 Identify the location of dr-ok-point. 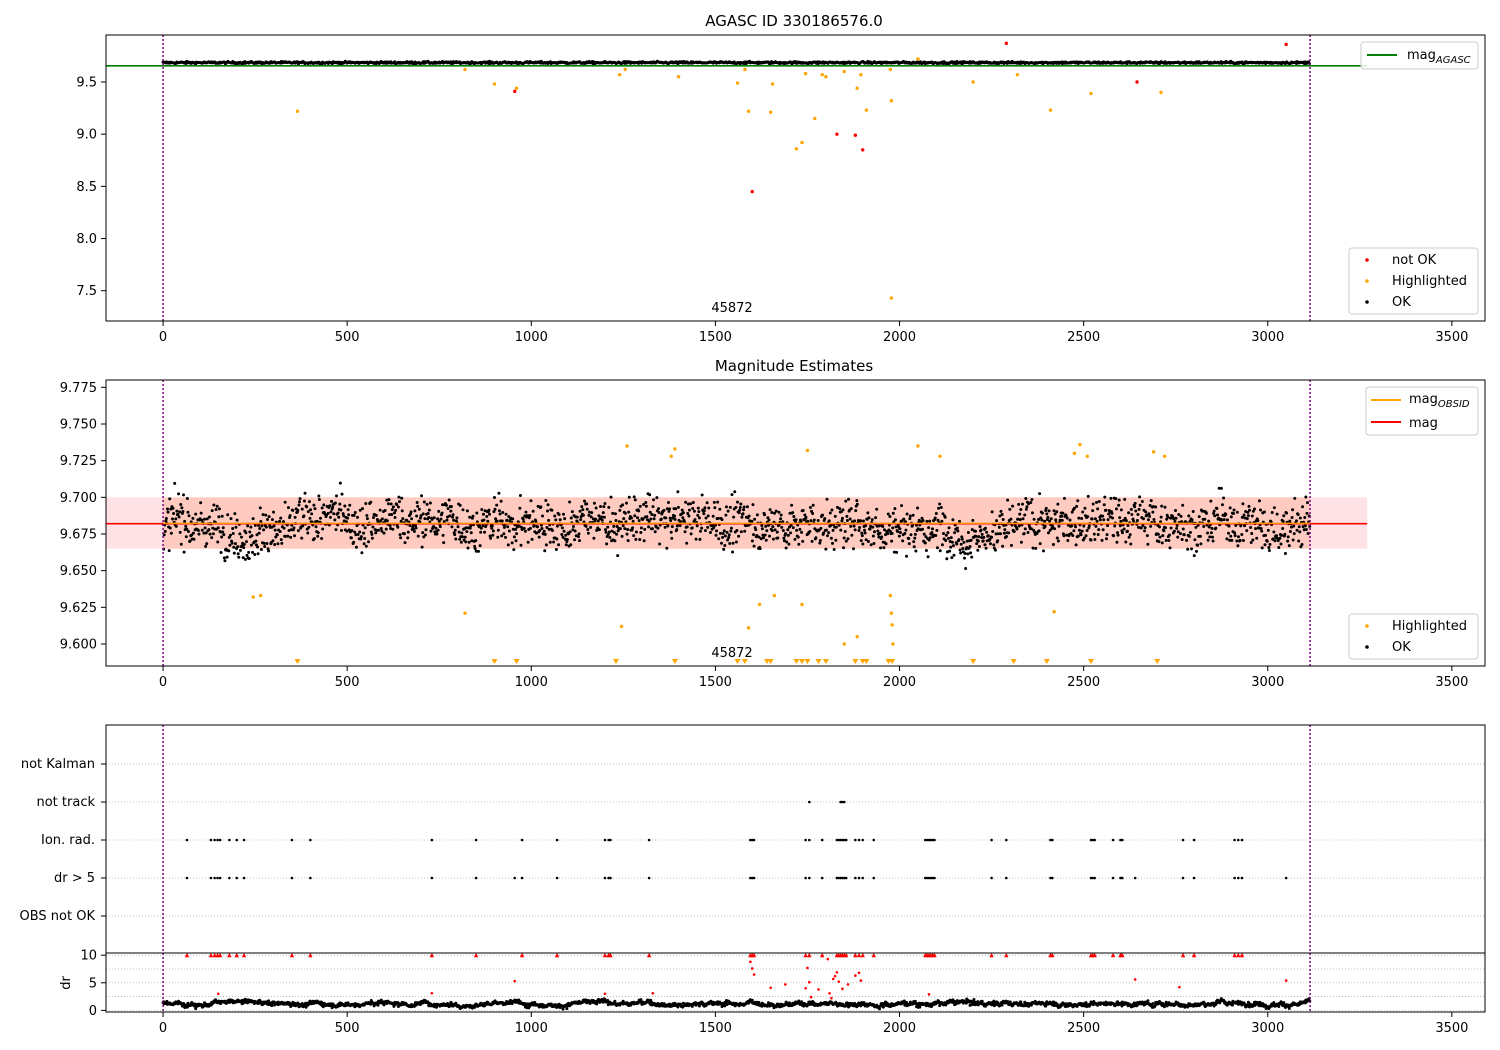
(752, 1000).